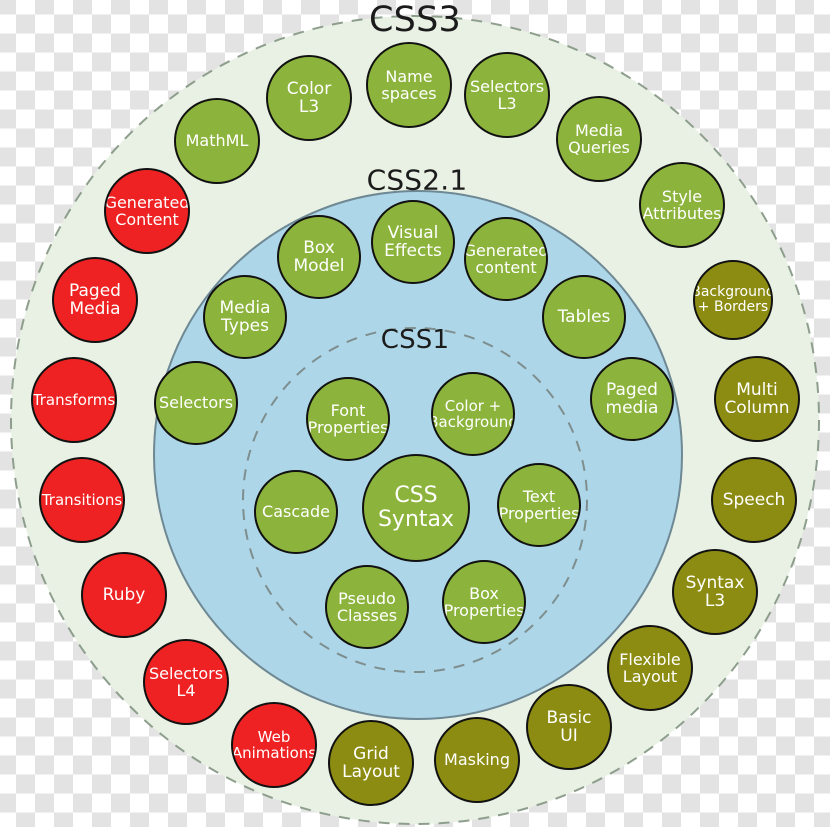  I want to click on node-label: Selectors L4, so click(186, 681).